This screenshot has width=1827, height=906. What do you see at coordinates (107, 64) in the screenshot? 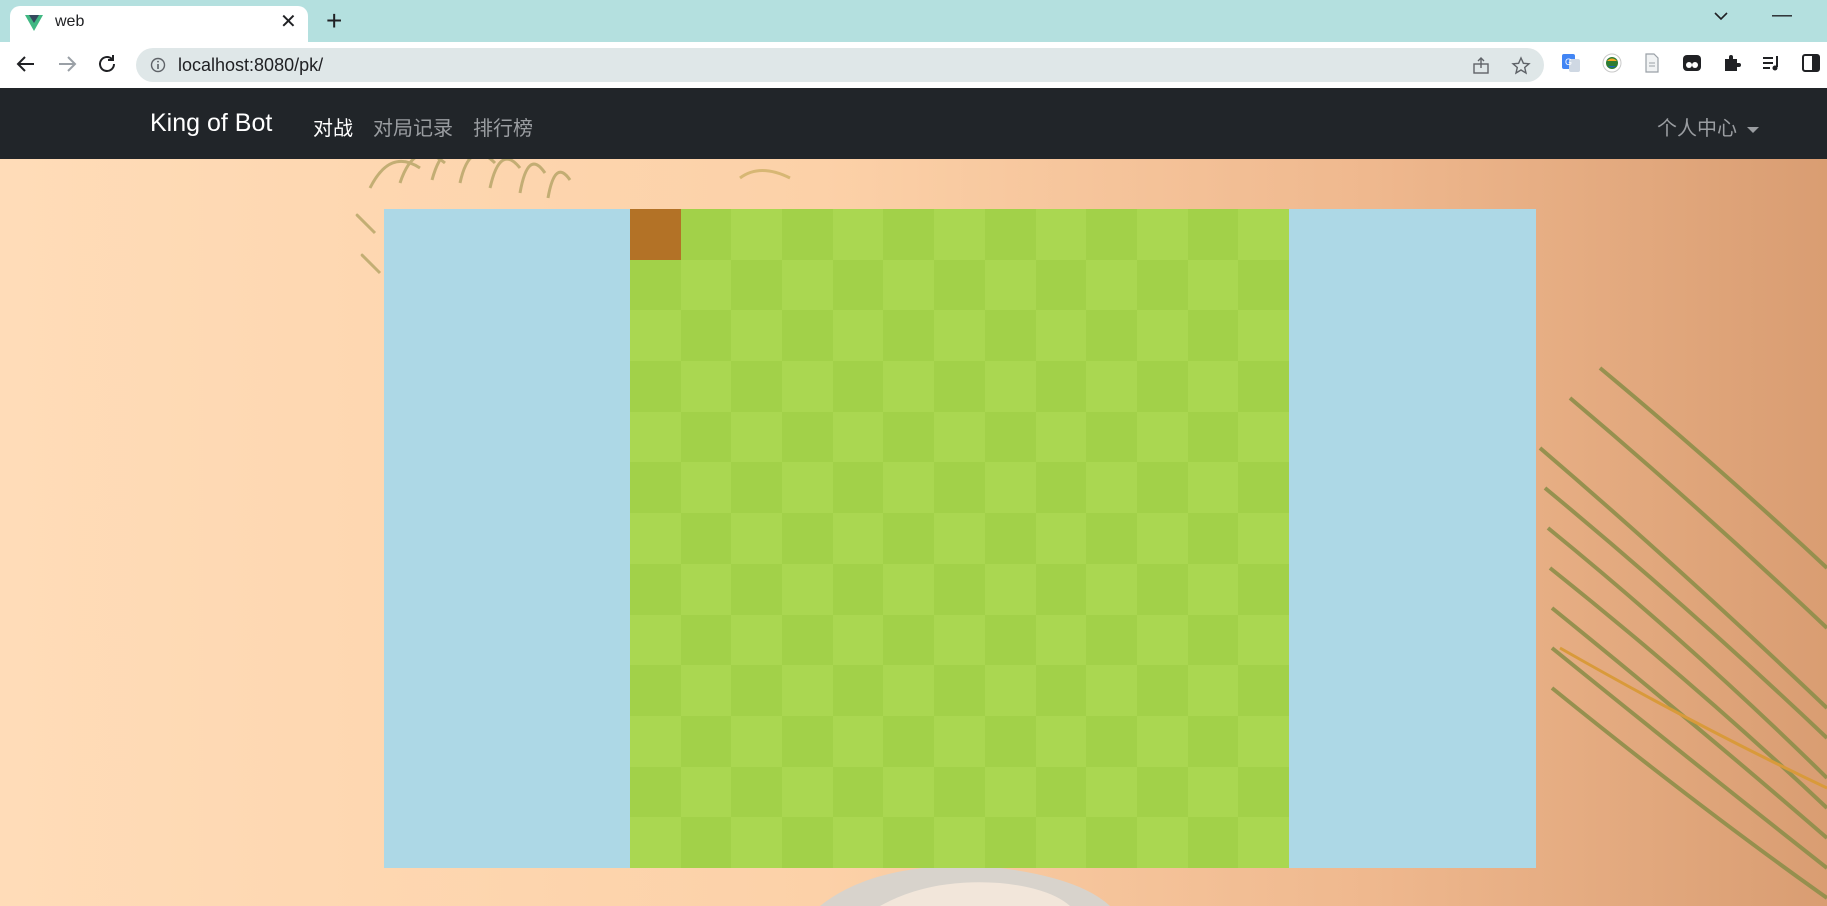
I see `reload-icon` at bounding box center [107, 64].